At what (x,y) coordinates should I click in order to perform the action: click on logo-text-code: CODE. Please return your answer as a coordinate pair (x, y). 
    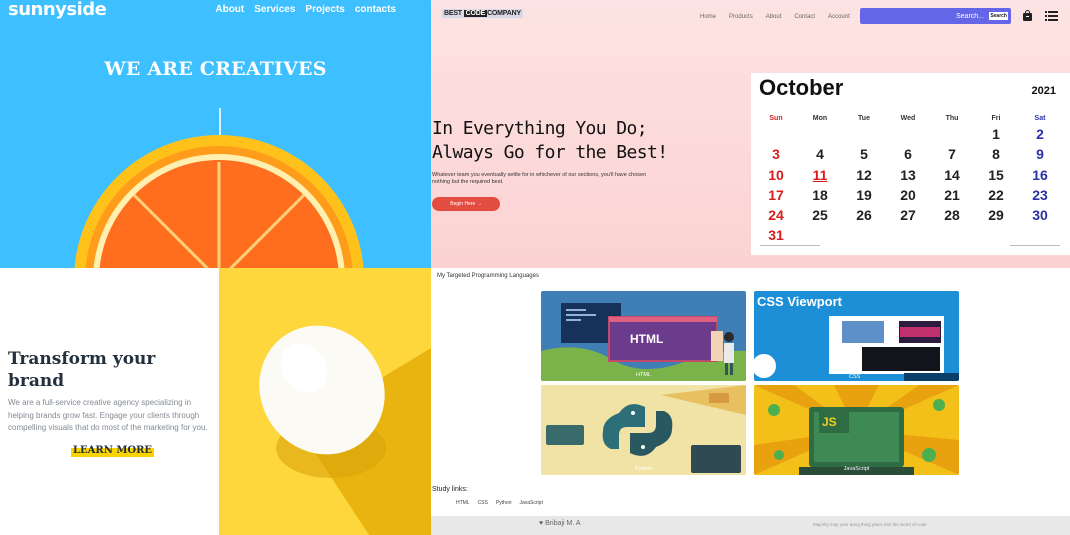
    Looking at the image, I should click on (475, 13).